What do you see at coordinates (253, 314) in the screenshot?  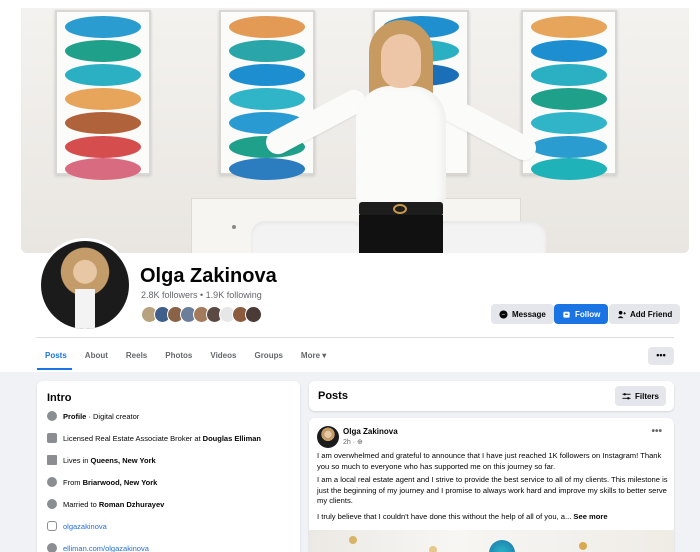 I see `follower-avatar` at bounding box center [253, 314].